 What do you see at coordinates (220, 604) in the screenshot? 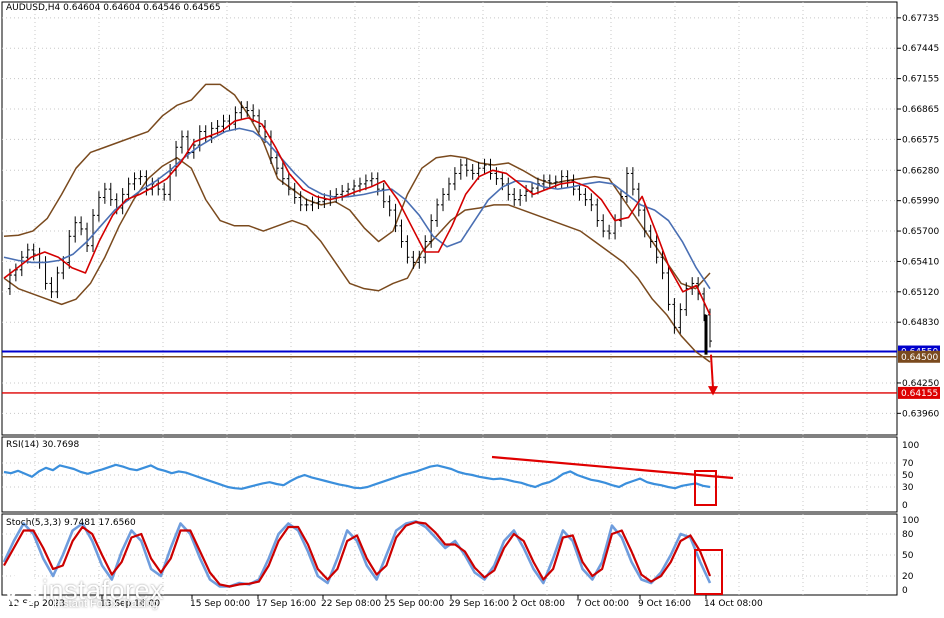
I see `x-tick-label: 15 Sep 00:00` at bounding box center [220, 604].